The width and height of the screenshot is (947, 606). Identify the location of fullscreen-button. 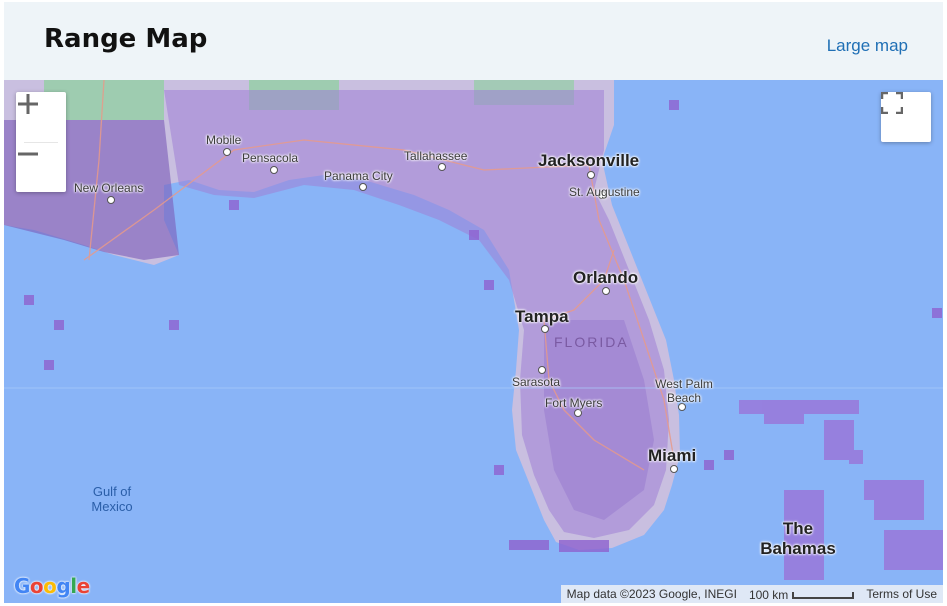
(906, 117).